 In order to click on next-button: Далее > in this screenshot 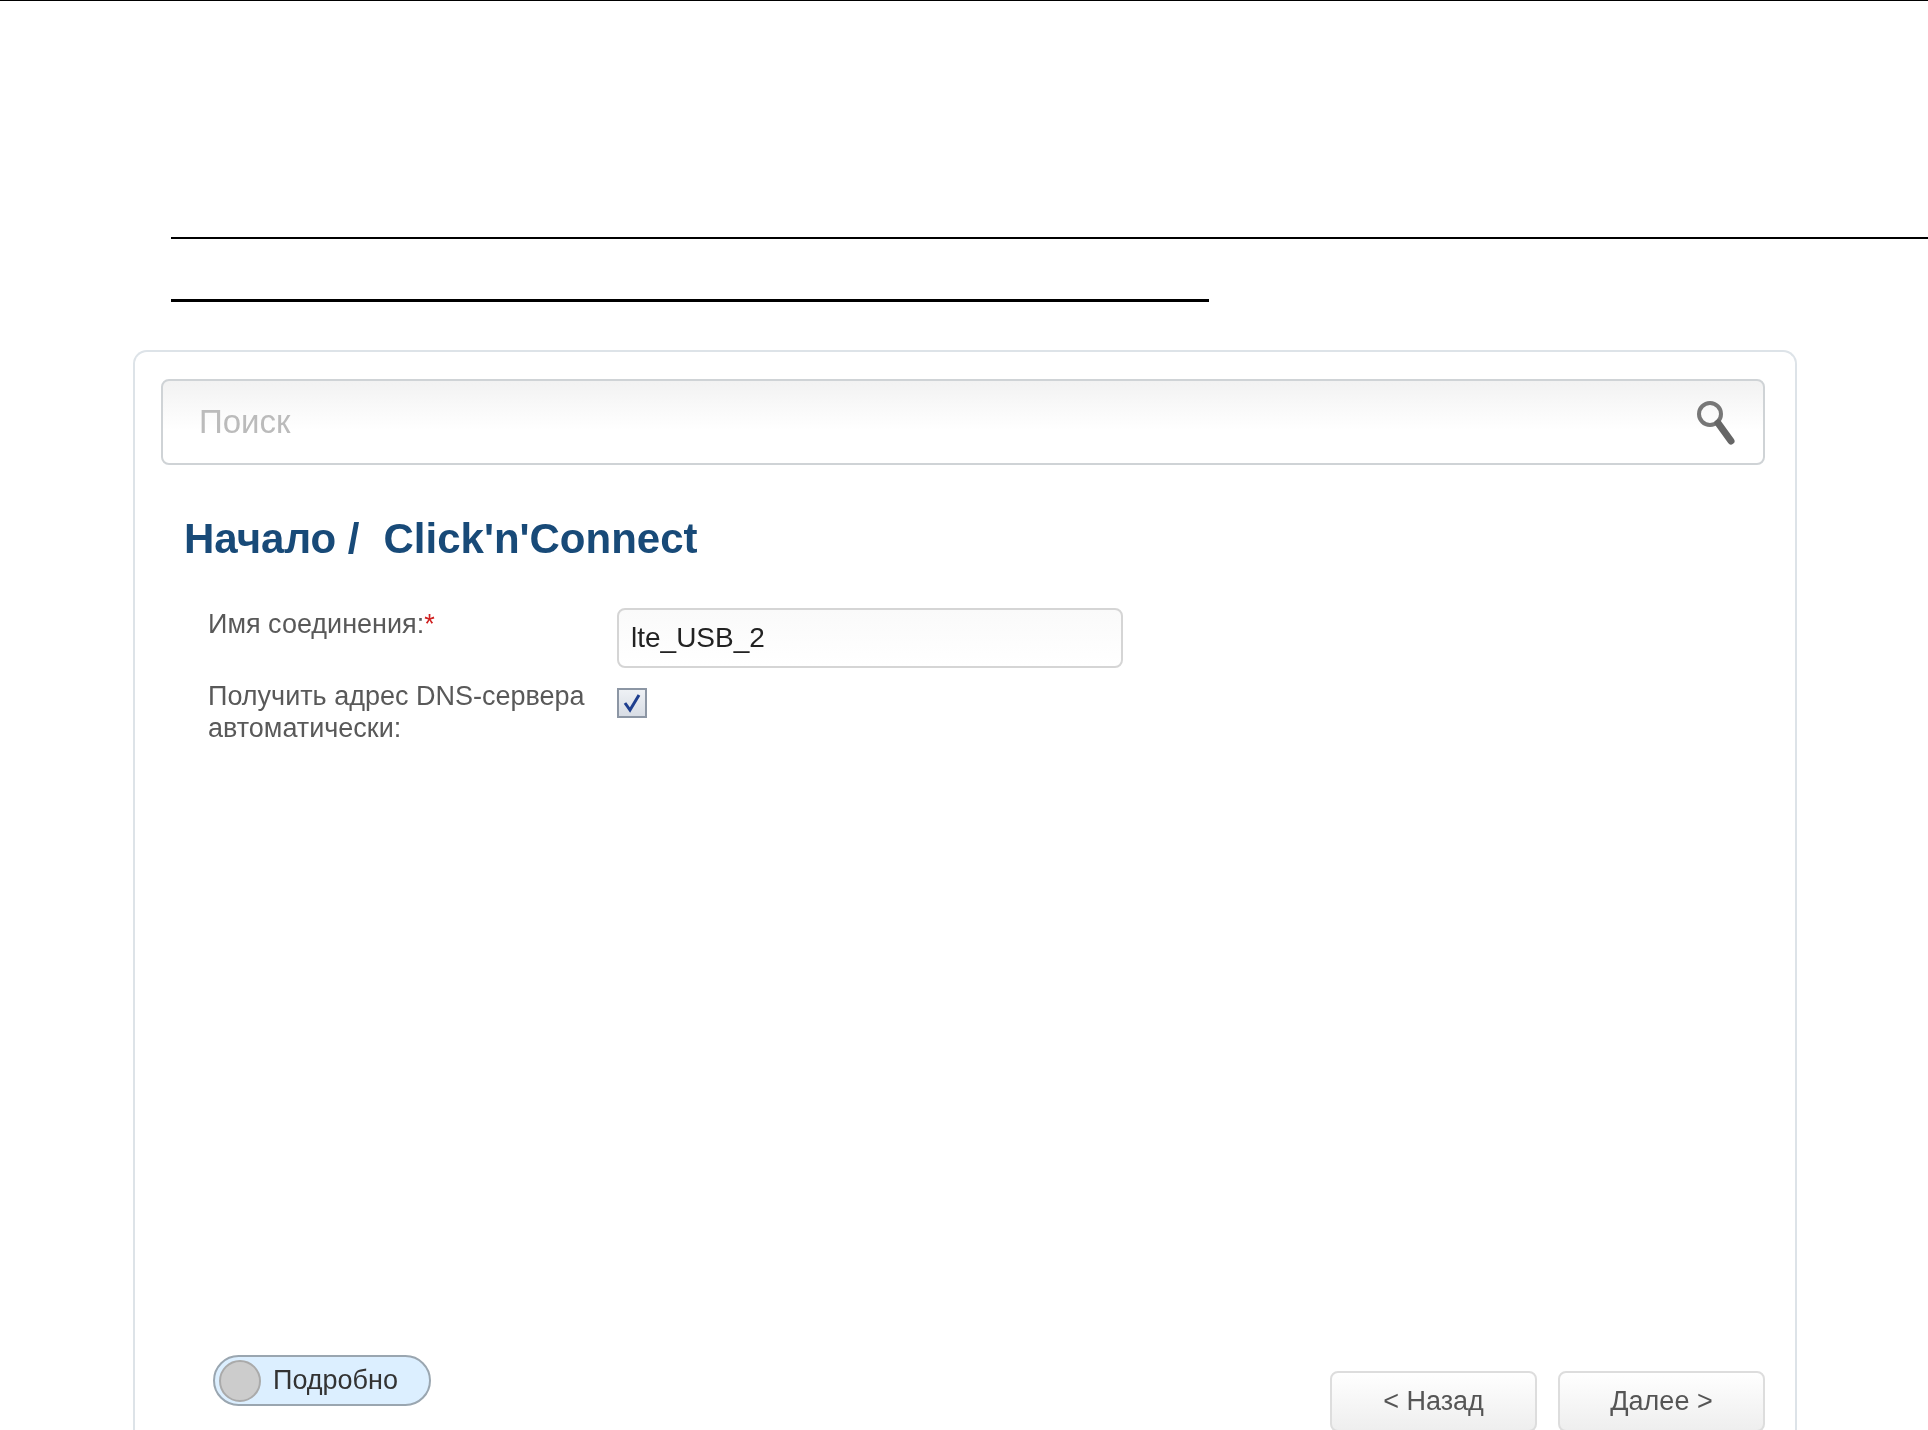, I will do `click(1661, 1400)`.